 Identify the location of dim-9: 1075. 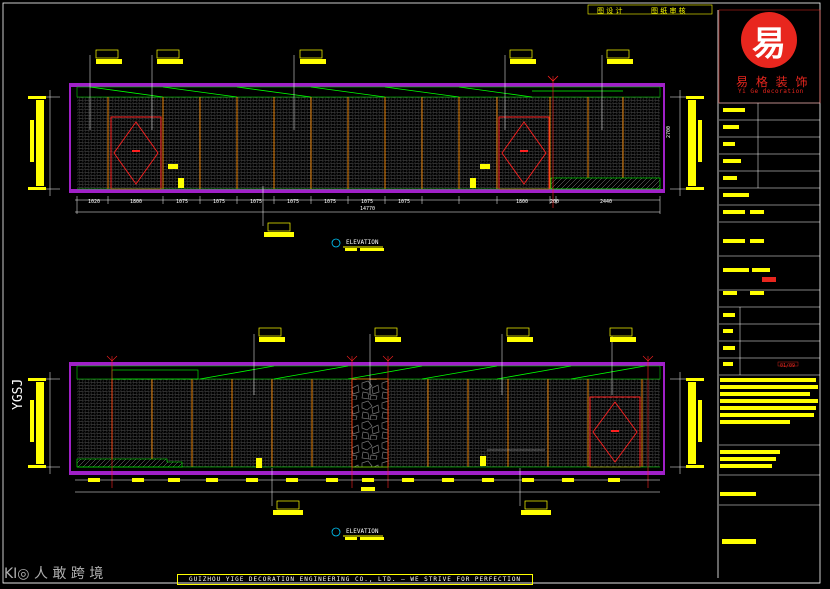
(404, 202).